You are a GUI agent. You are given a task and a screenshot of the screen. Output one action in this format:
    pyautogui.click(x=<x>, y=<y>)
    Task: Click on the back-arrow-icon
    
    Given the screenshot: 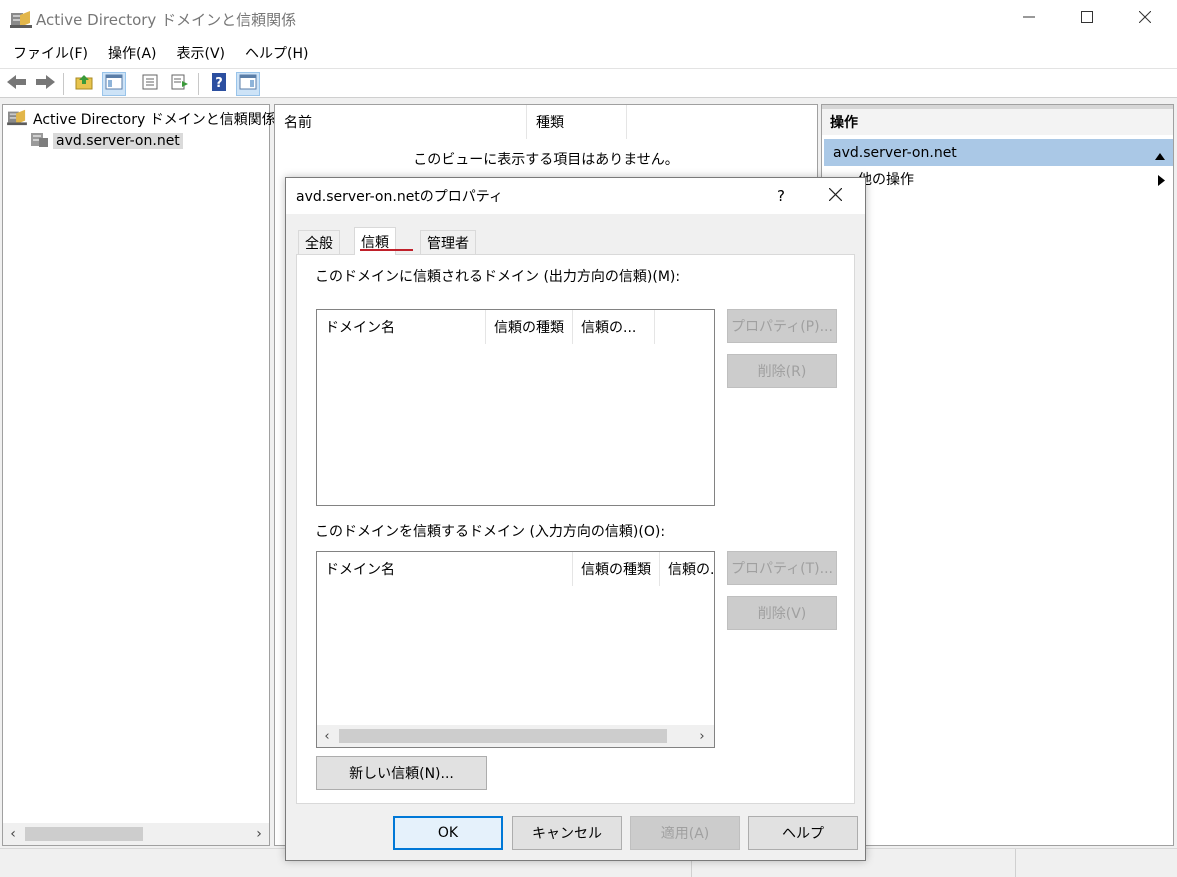 What is the action you would take?
    pyautogui.click(x=17, y=84)
    